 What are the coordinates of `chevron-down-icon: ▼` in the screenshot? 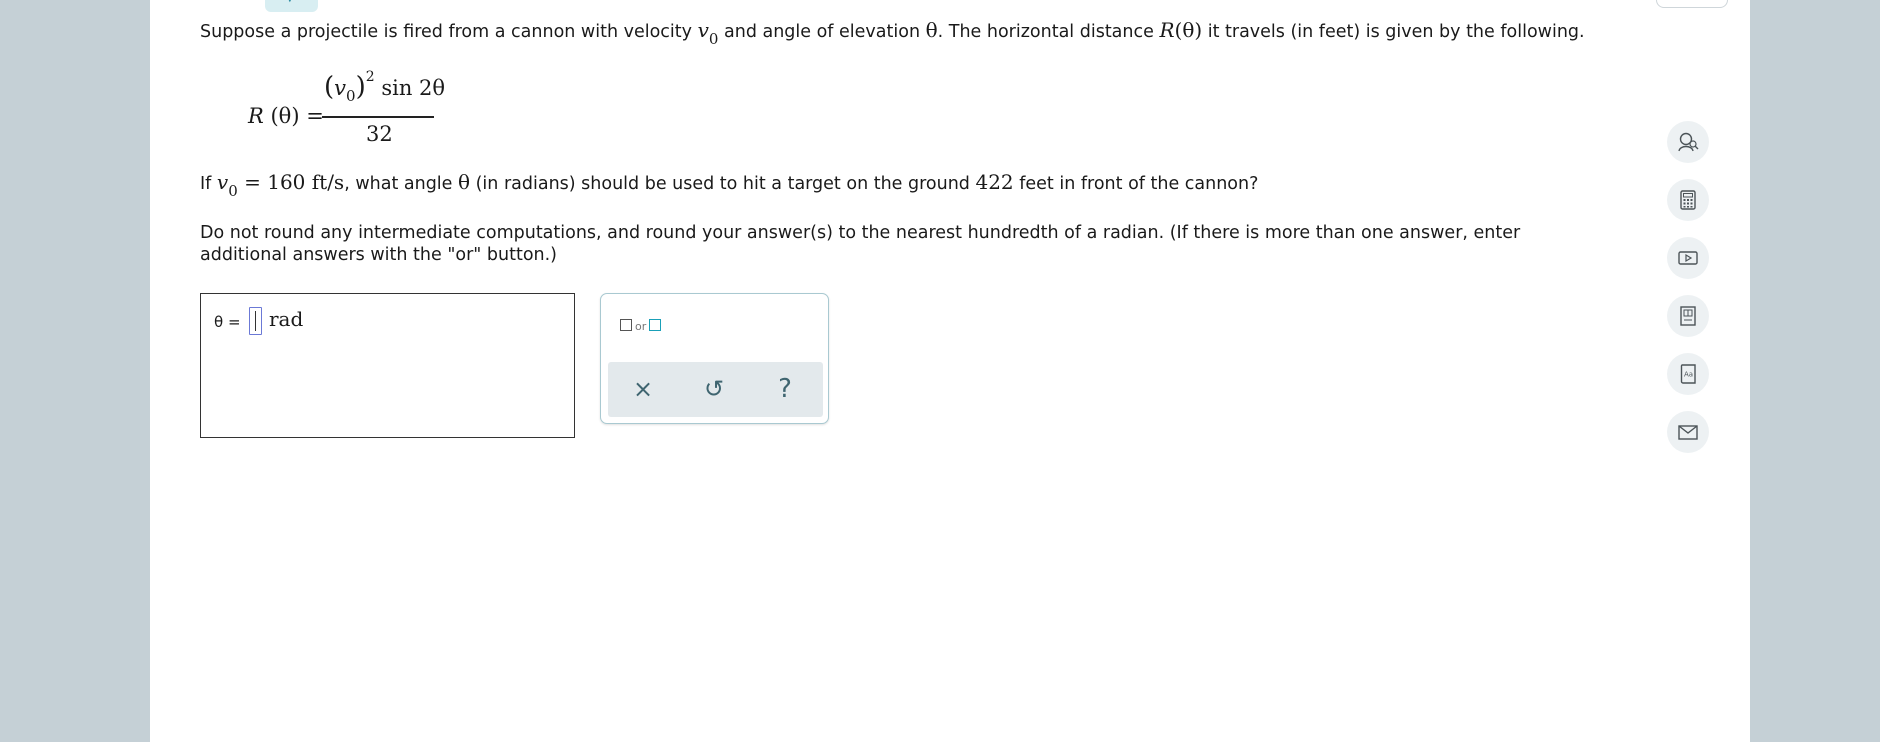 It's located at (290, 2).